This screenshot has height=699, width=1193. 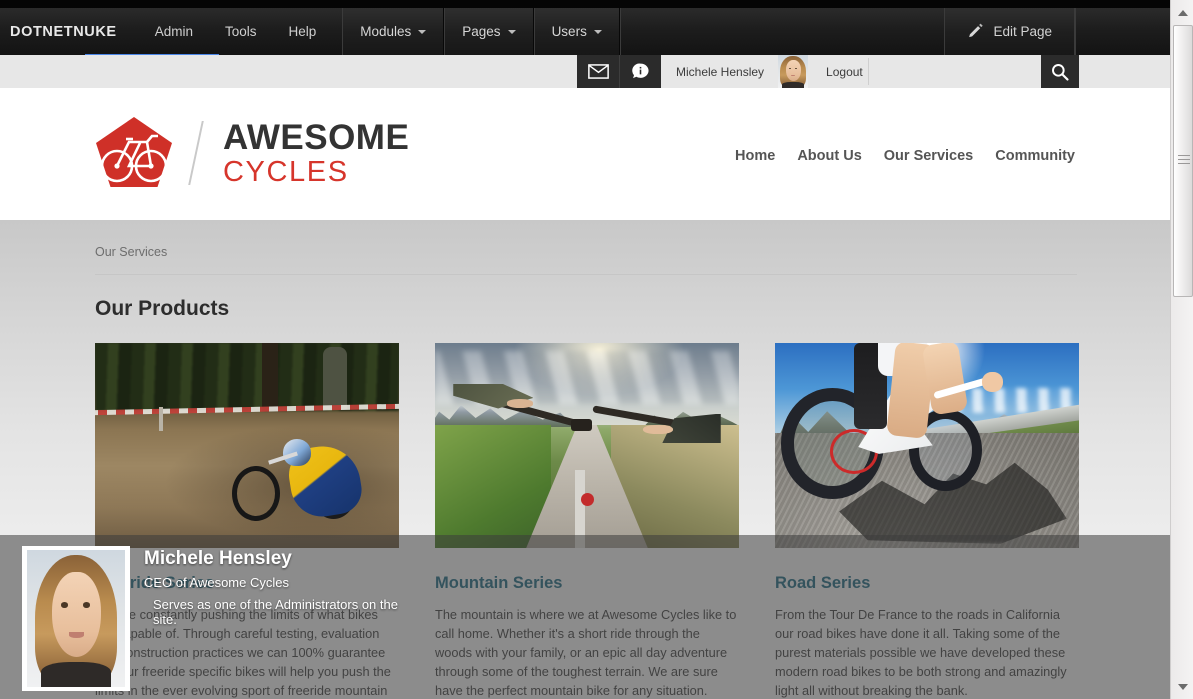 I want to click on envelope-icon, so click(x=598, y=71).